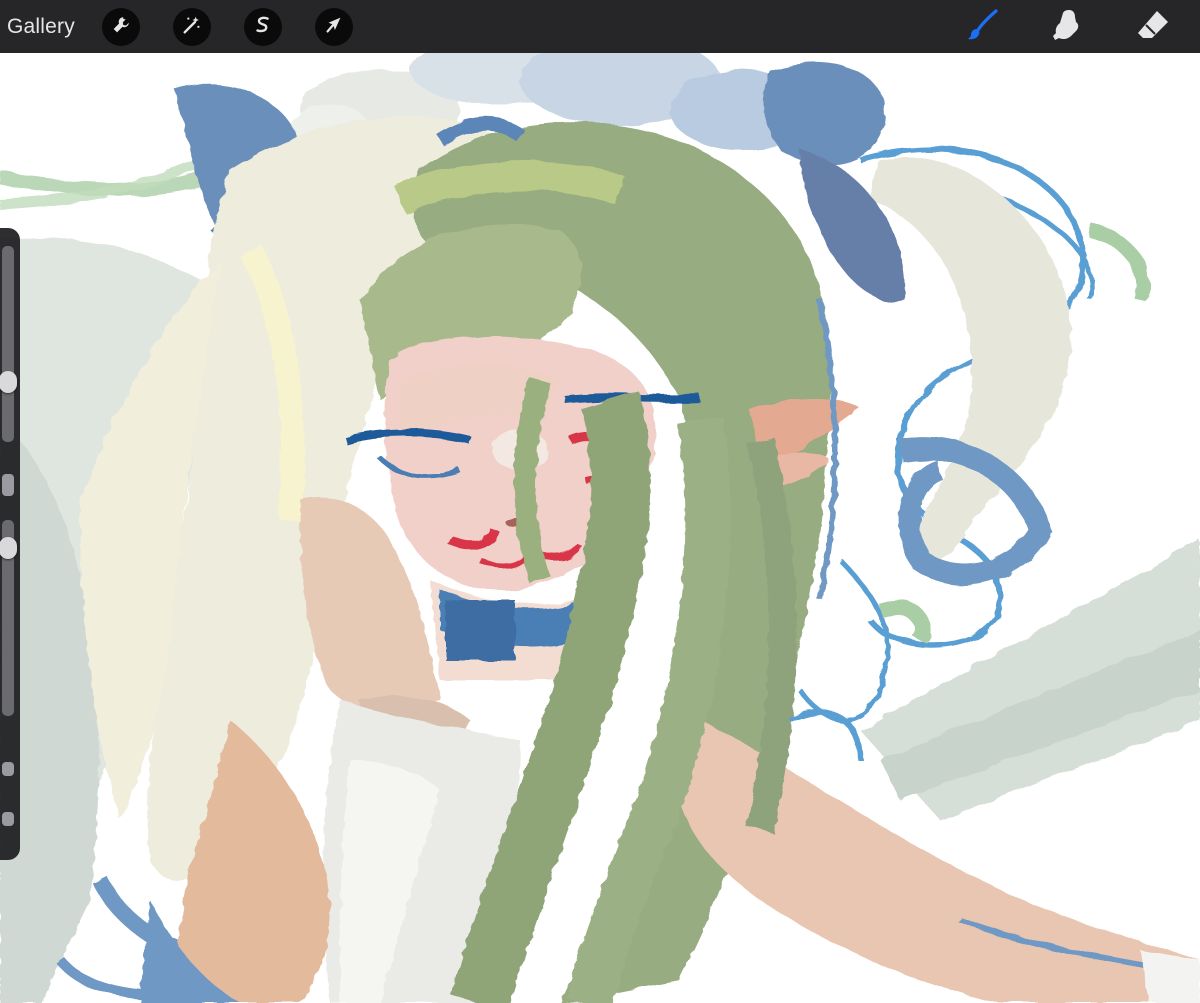 The image size is (1200, 1003). I want to click on left-sidebar, so click(10, 544).